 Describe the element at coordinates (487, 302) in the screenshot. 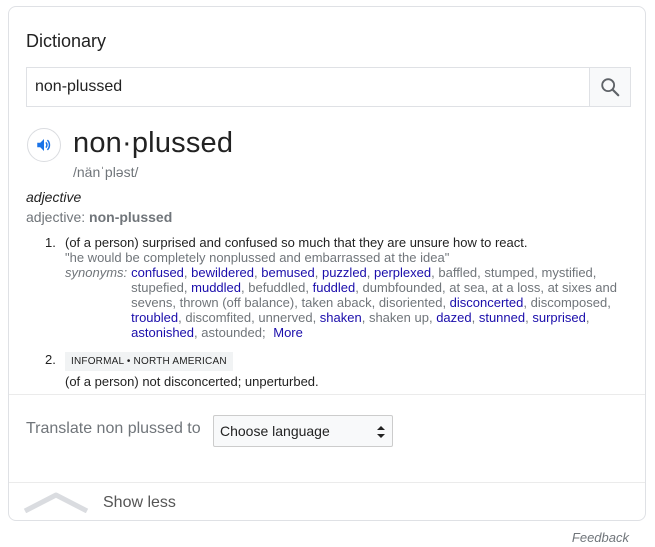

I see `synonym-item: disconcerted` at that location.